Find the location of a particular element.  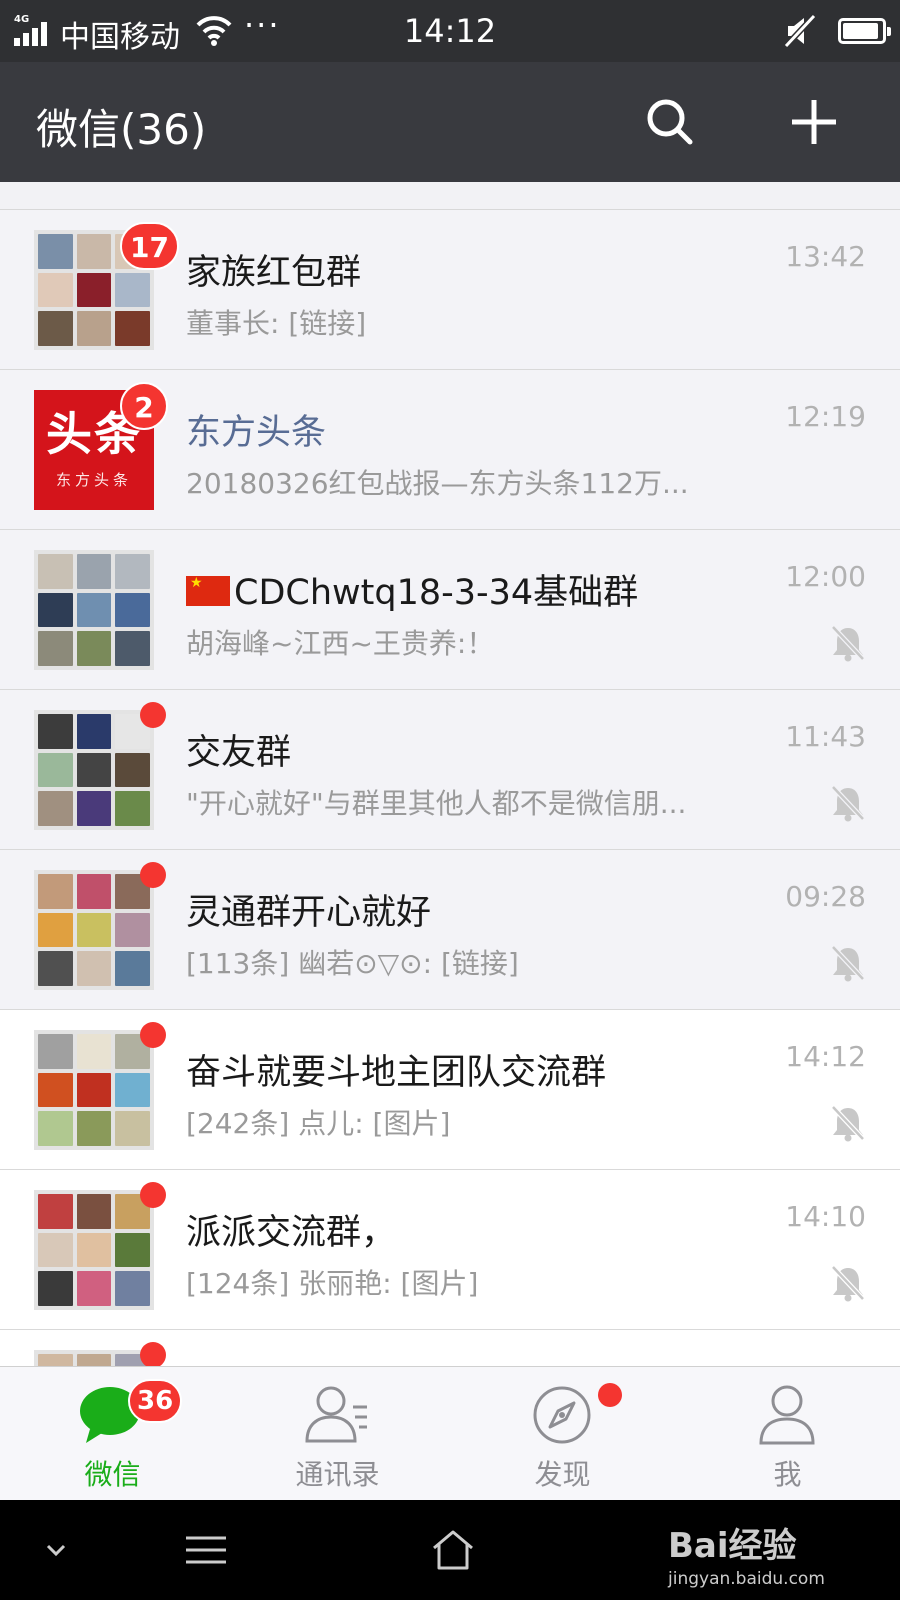

tab-label: 通讯录 is located at coordinates (337, 1474).